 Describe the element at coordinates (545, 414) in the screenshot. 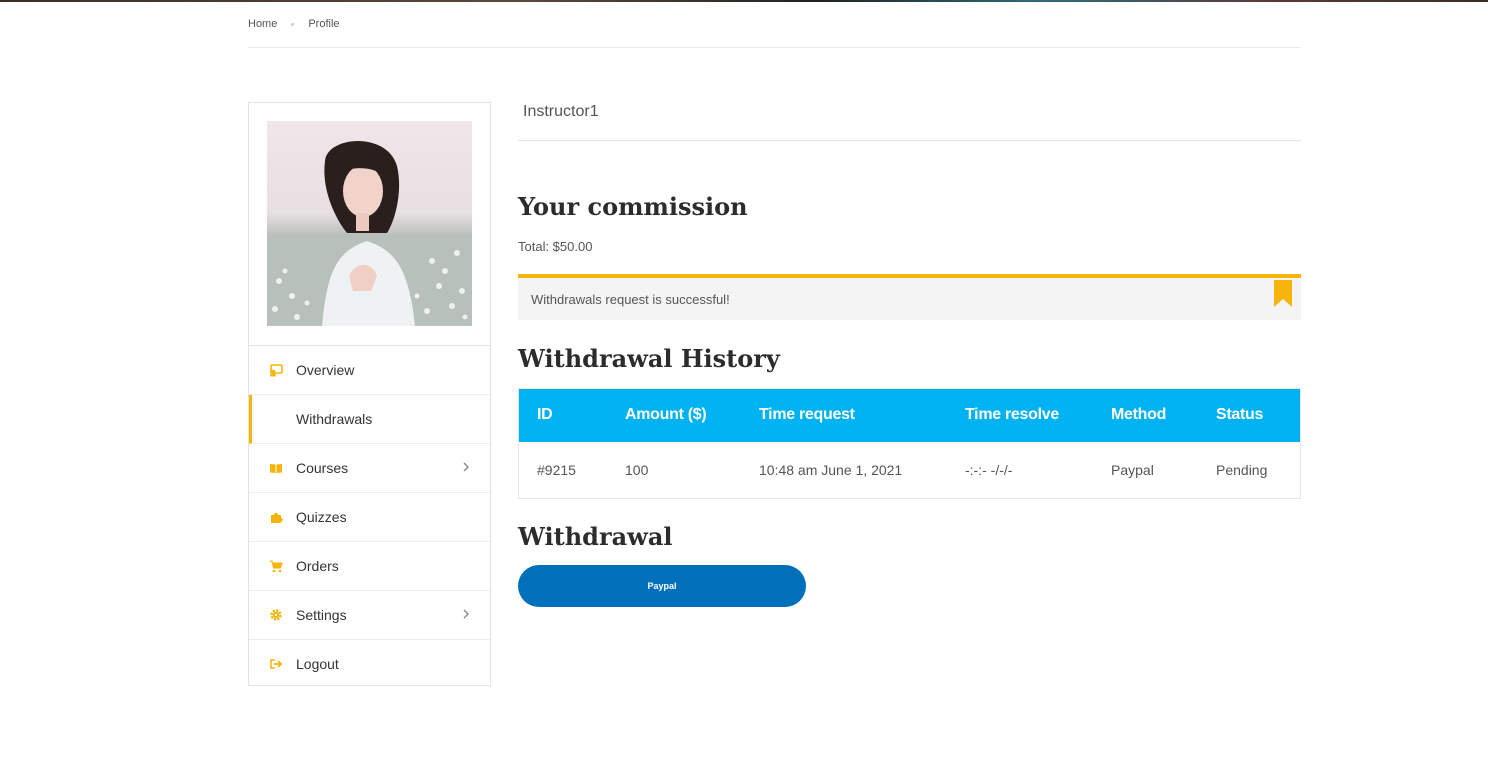

I see `column-header: ID` at that location.